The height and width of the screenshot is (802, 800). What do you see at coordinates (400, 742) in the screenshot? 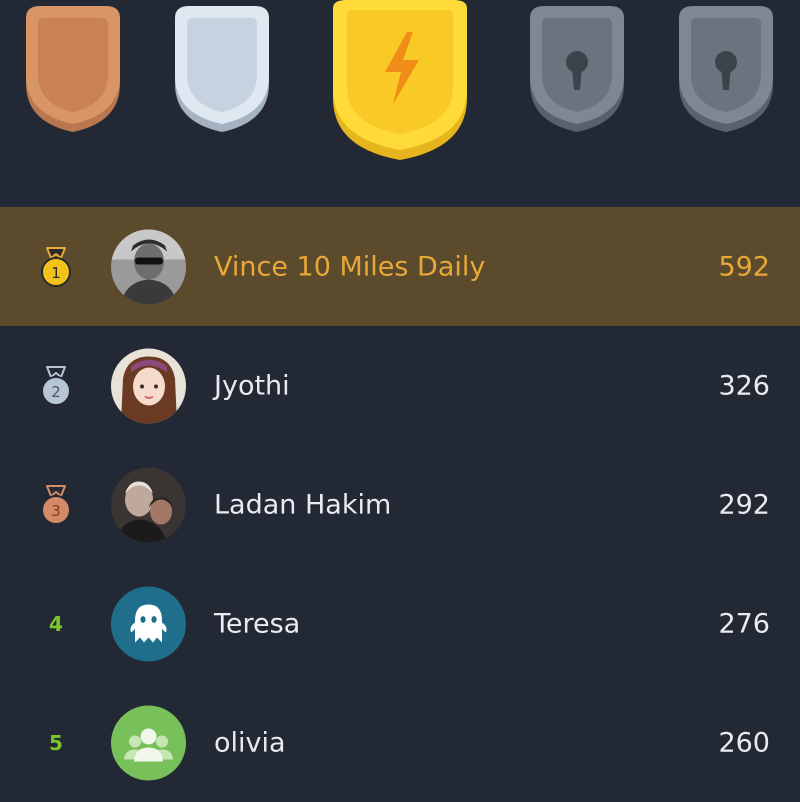
I see `leaderboard-row: 5 olivia 260` at bounding box center [400, 742].